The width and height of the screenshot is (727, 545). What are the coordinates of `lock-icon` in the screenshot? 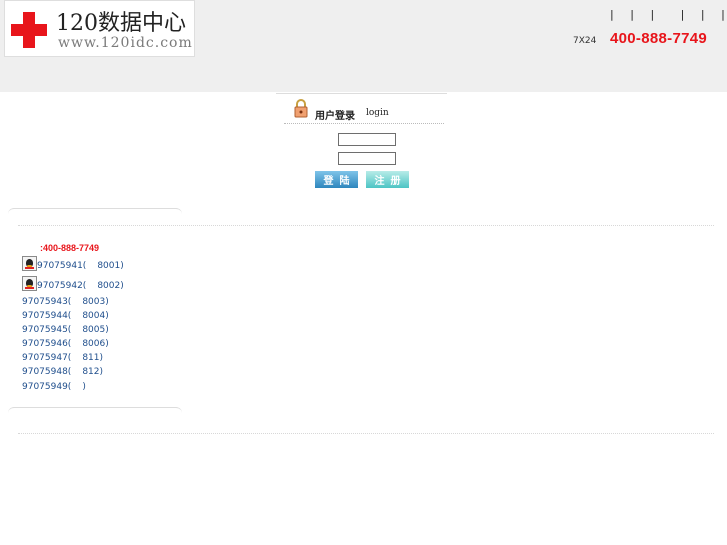 It's located at (301, 108).